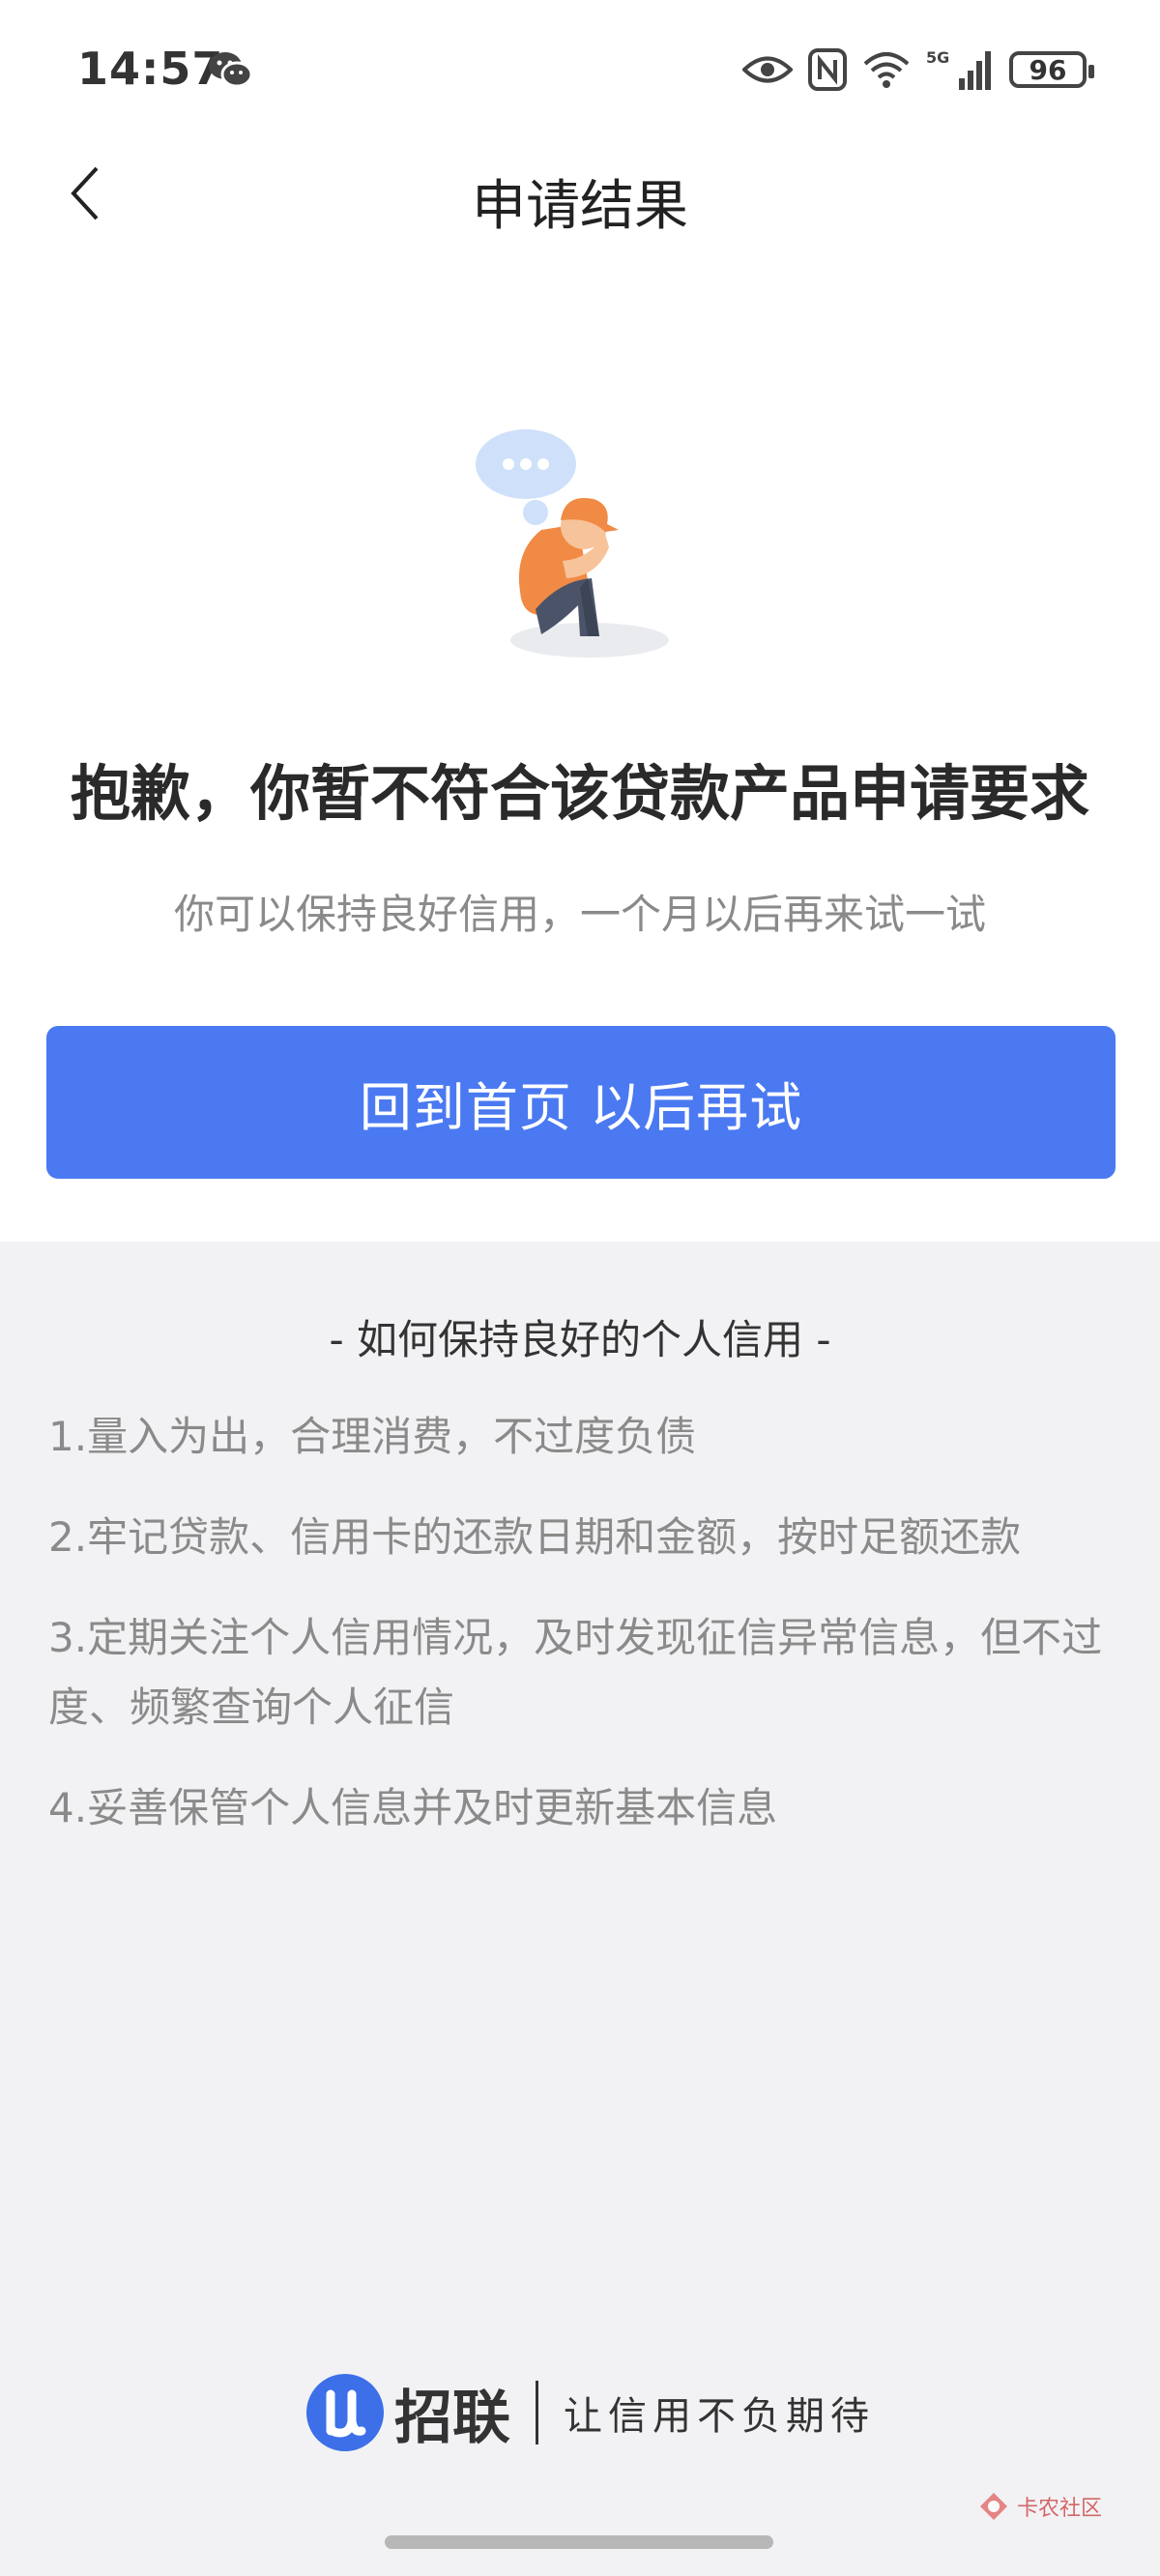 The image size is (1160, 2576). What do you see at coordinates (958, 69) in the screenshot?
I see `signal-icon: 5G` at bounding box center [958, 69].